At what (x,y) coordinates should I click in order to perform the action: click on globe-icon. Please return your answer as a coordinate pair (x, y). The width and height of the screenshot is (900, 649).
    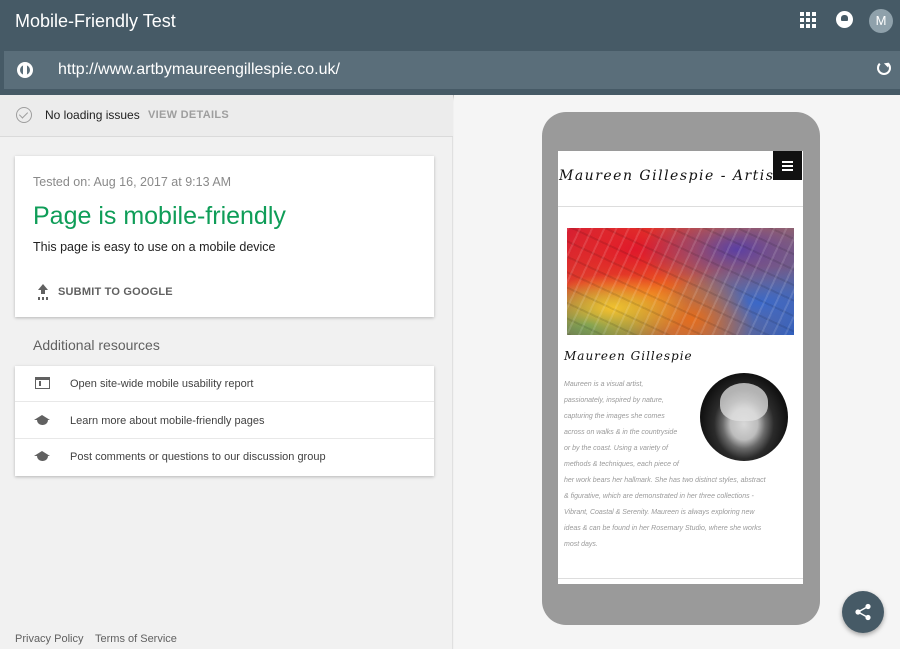
    Looking at the image, I should click on (25, 70).